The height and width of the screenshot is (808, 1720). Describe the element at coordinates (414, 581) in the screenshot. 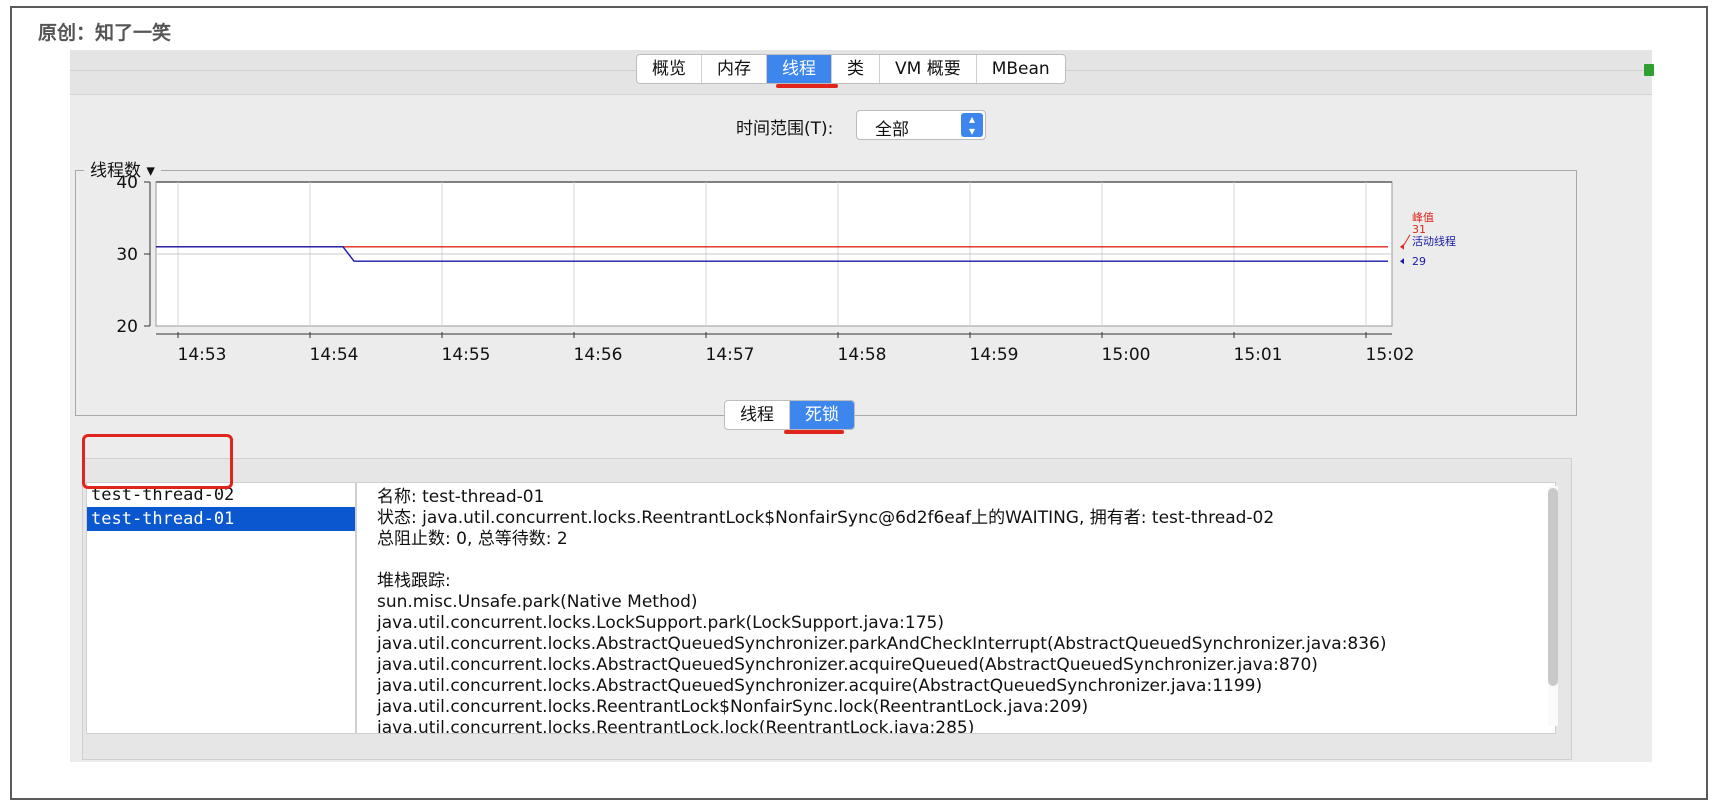

I see `stack-header: 堆栈跟踪:` at that location.